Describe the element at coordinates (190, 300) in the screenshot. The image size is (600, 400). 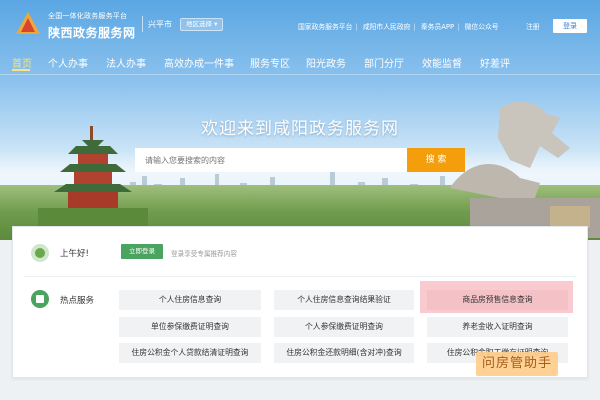
I see `service-item: 个人住房信息查询` at that location.